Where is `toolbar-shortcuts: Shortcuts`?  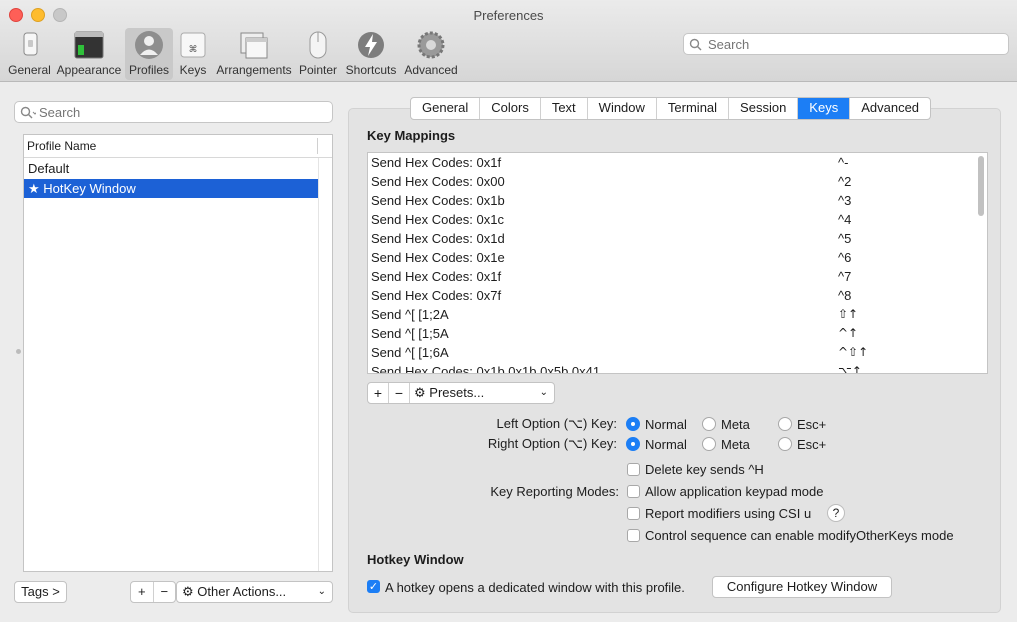 toolbar-shortcuts: Shortcuts is located at coordinates (371, 54).